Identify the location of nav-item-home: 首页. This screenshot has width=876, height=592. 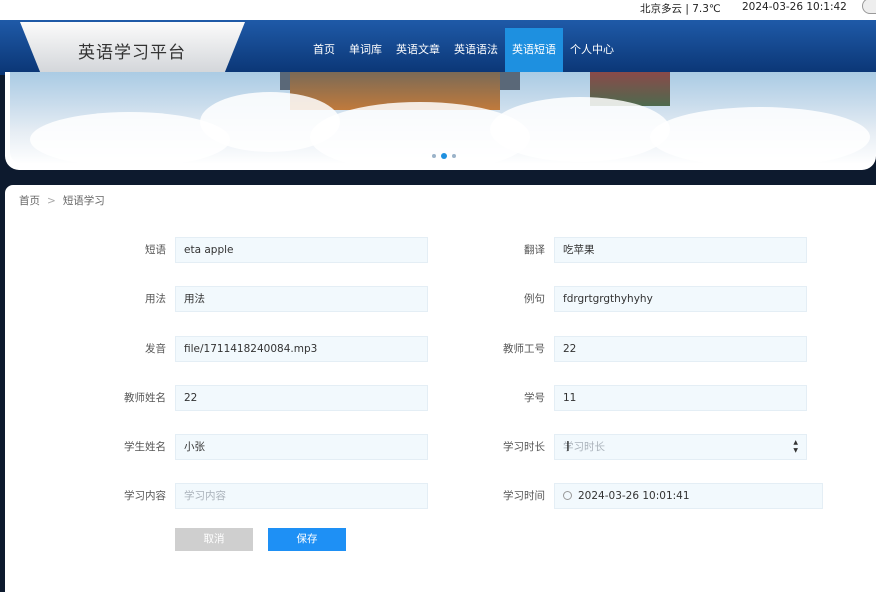
(324, 50).